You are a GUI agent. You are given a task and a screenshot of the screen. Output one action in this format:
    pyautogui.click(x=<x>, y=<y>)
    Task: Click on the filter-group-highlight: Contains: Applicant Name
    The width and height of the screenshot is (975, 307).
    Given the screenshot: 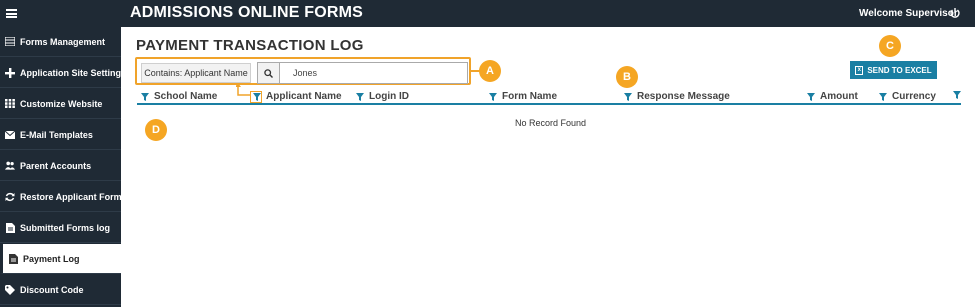 What is the action you would take?
    pyautogui.click(x=303, y=71)
    